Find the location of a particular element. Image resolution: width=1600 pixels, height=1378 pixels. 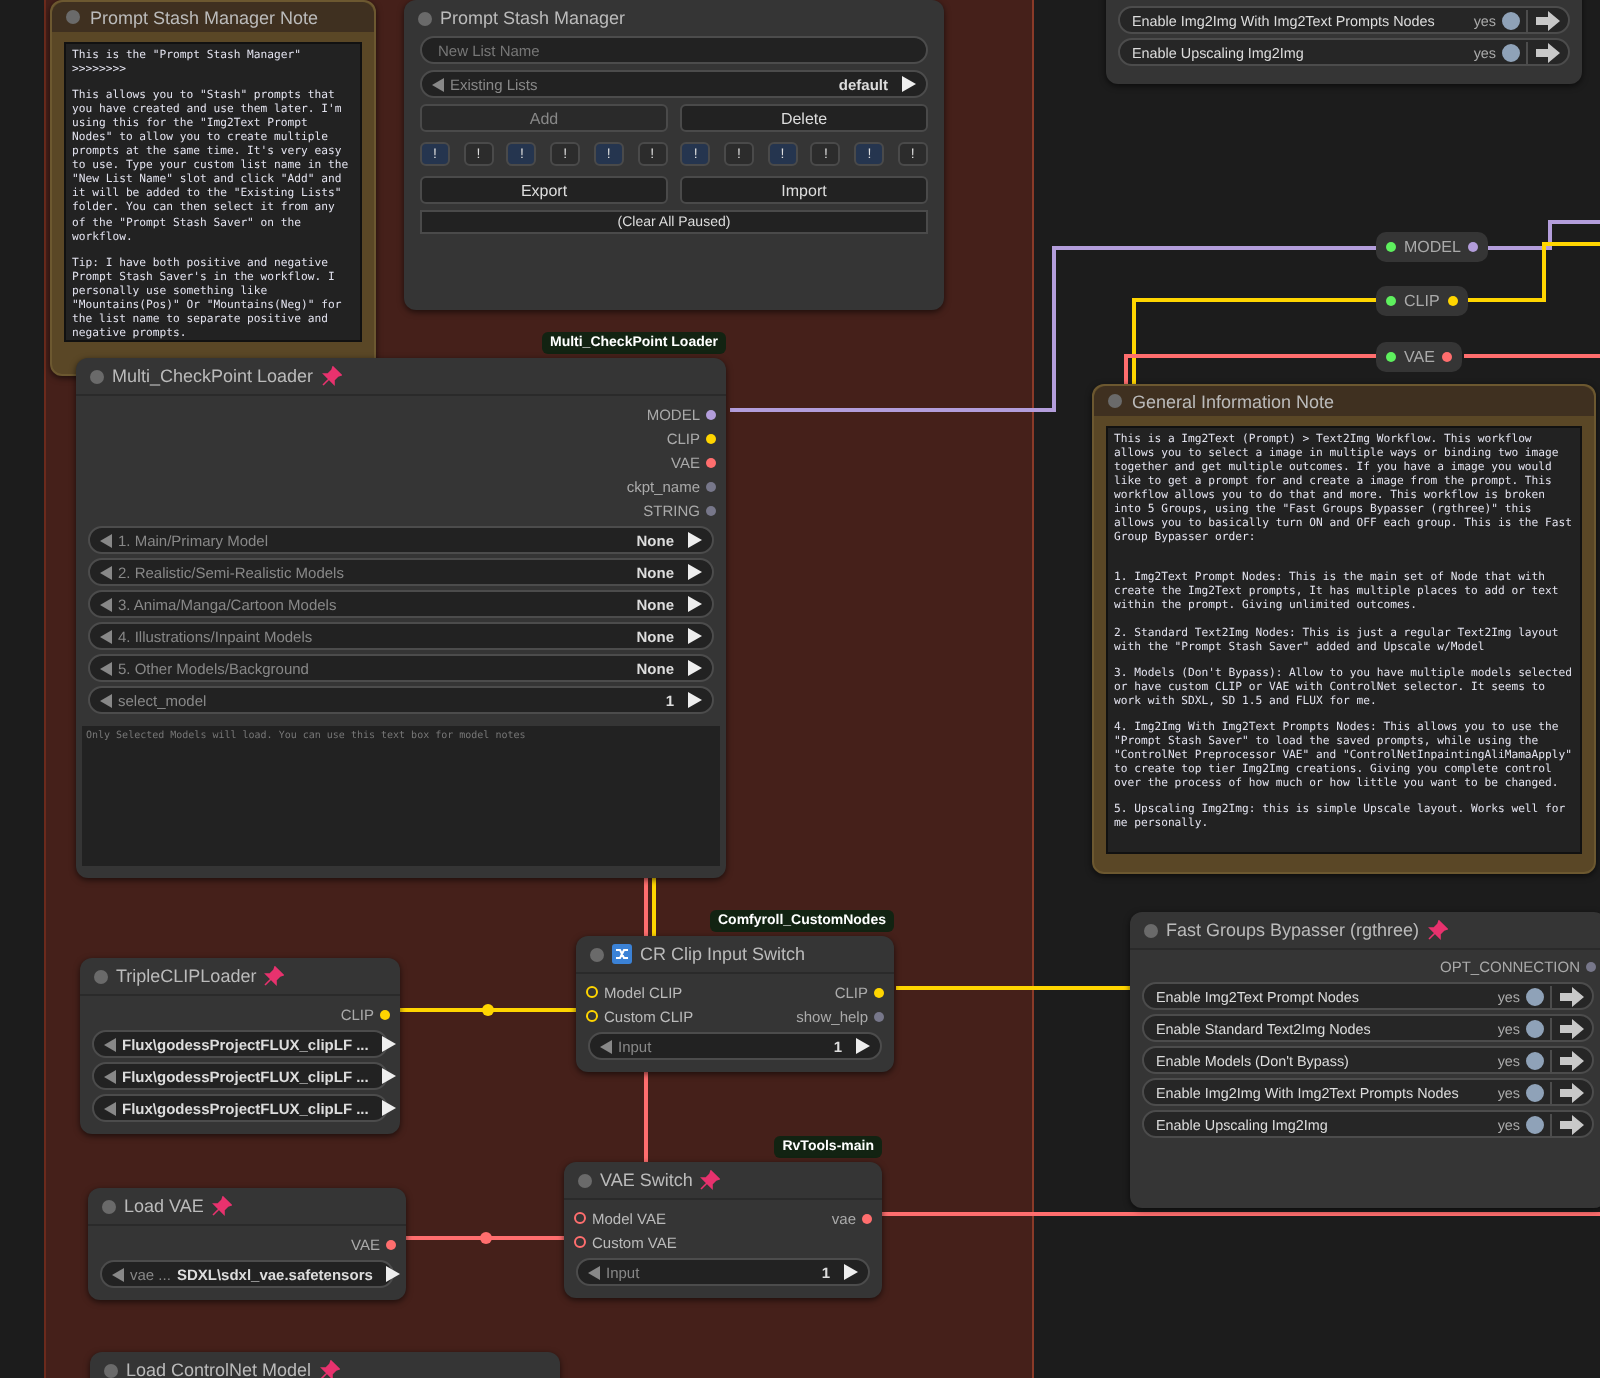

transfer-button: Import is located at coordinates (804, 190).